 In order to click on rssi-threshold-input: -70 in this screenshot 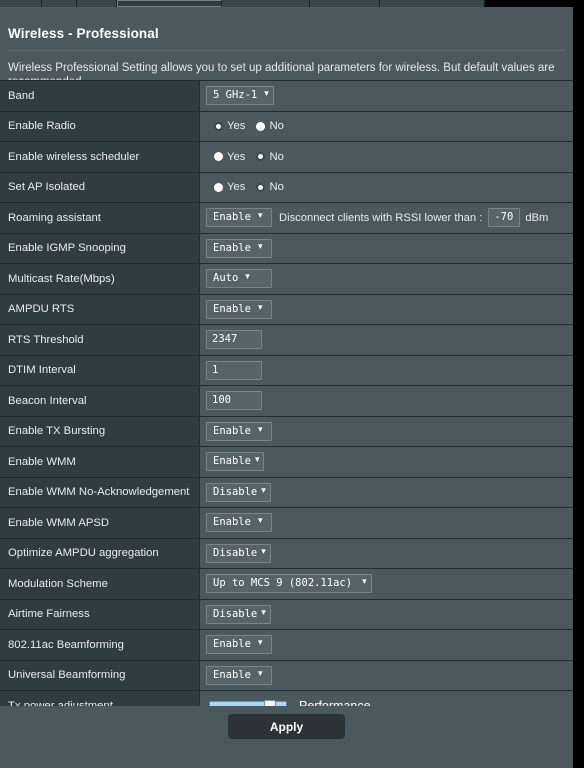, I will do `click(504, 218)`.